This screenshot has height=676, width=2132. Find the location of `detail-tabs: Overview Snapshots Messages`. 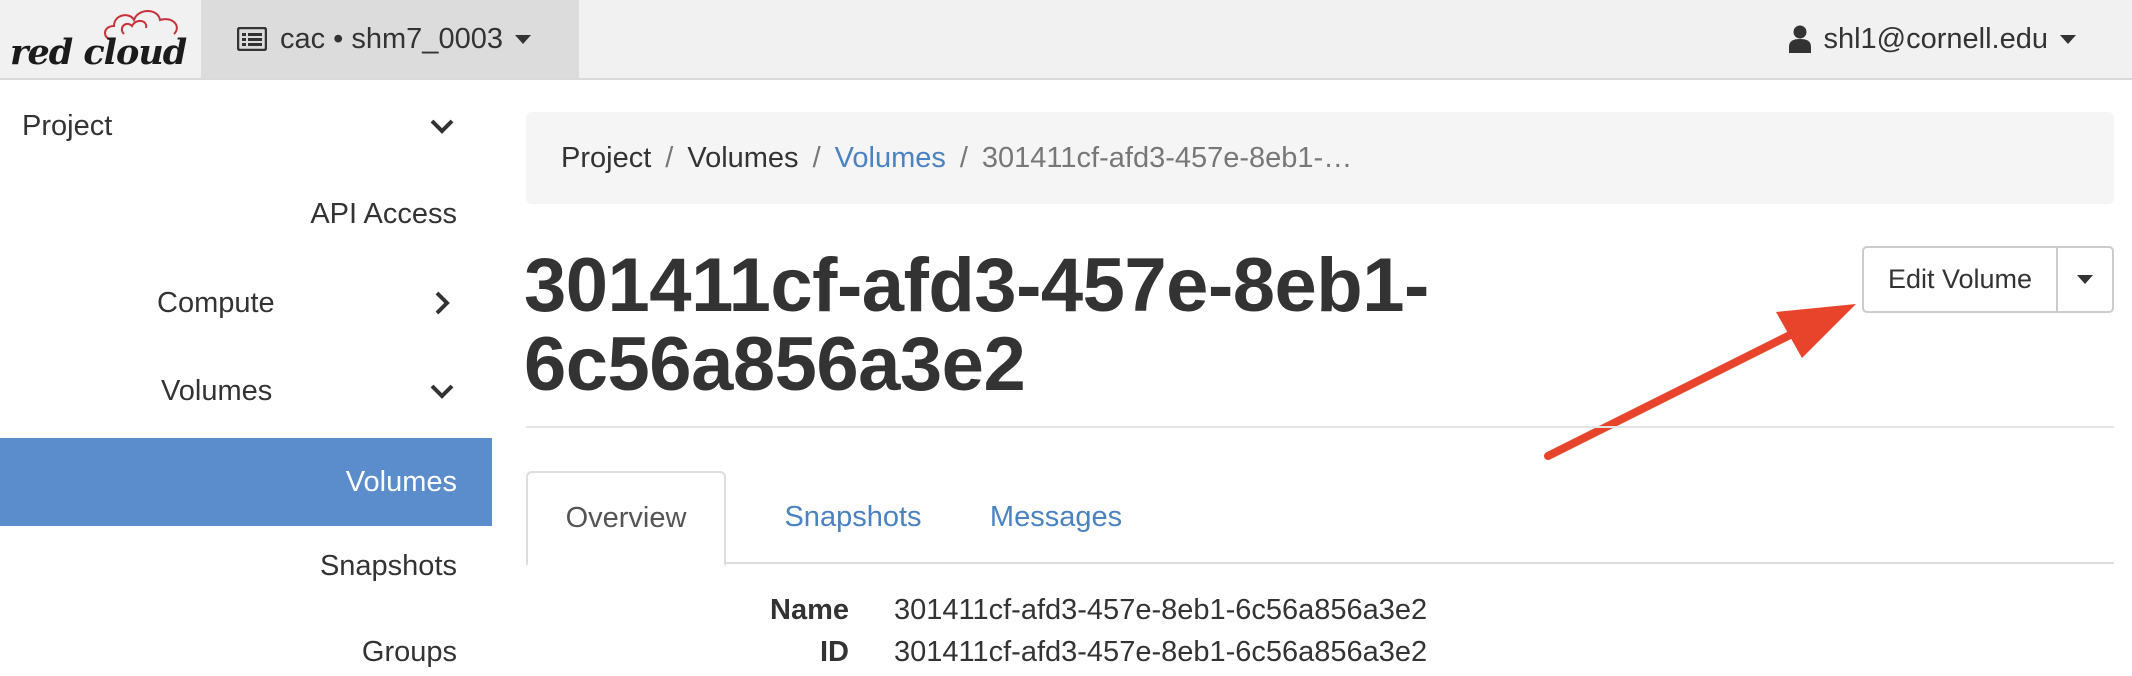

detail-tabs: Overview Snapshots Messages is located at coordinates (1320, 518).